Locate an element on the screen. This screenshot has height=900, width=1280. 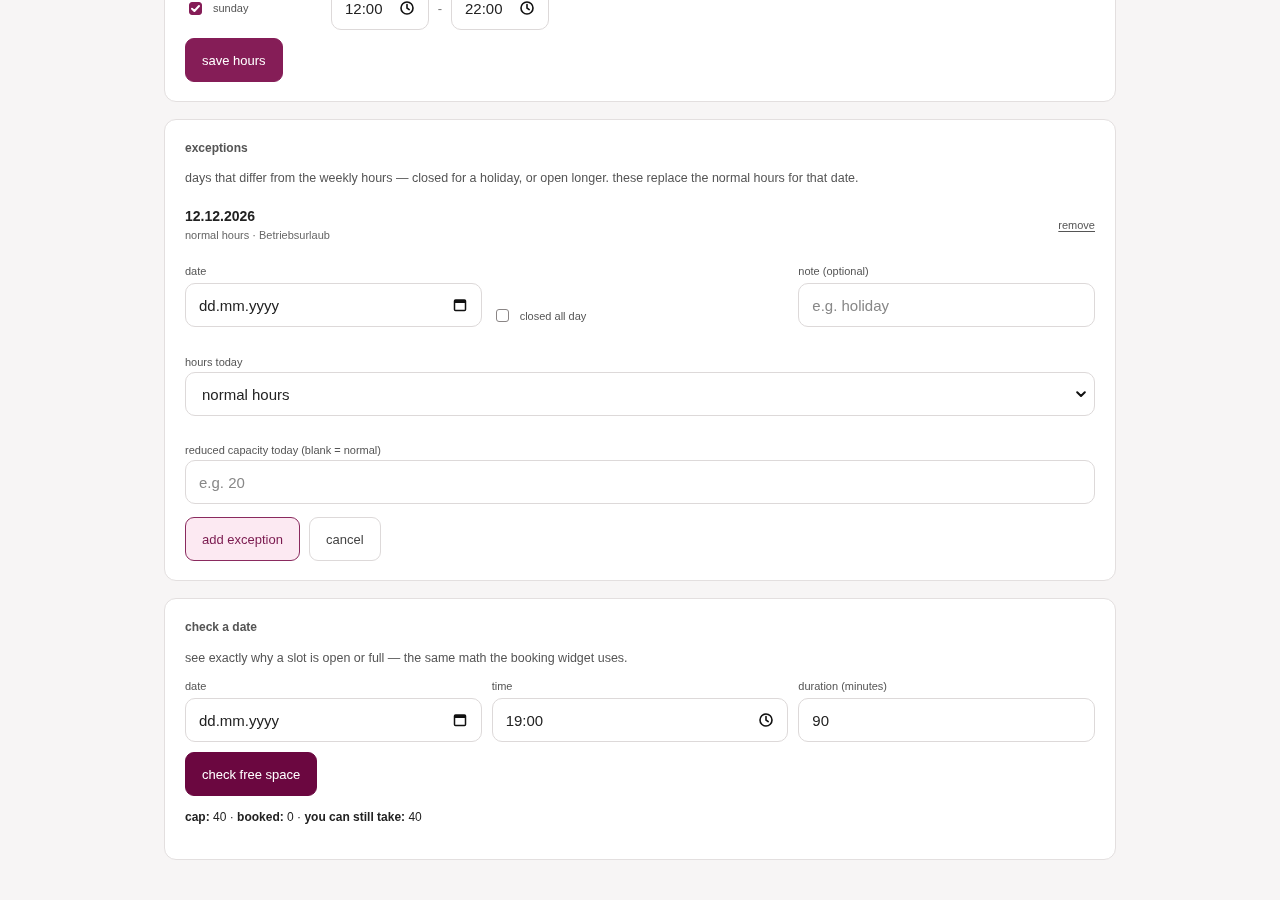
exception-date: 12.12.2026 is located at coordinates (221, 216).